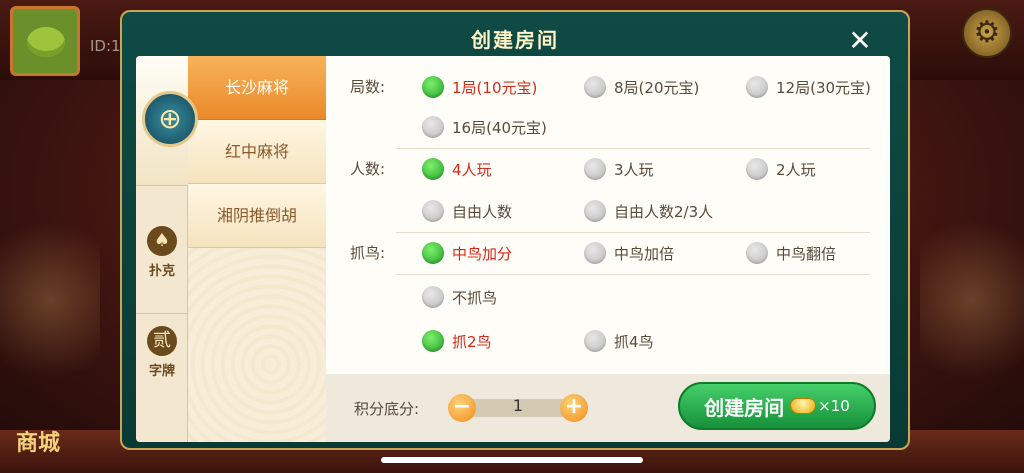 The height and width of the screenshot is (473, 1024). I want to click on players-option-free: 自由人数, so click(467, 211).